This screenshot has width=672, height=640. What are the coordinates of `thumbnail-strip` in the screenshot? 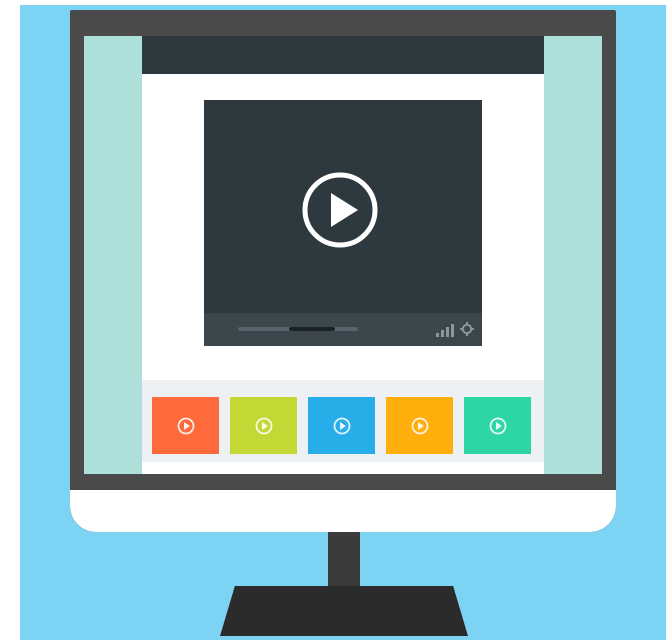 It's located at (343, 421).